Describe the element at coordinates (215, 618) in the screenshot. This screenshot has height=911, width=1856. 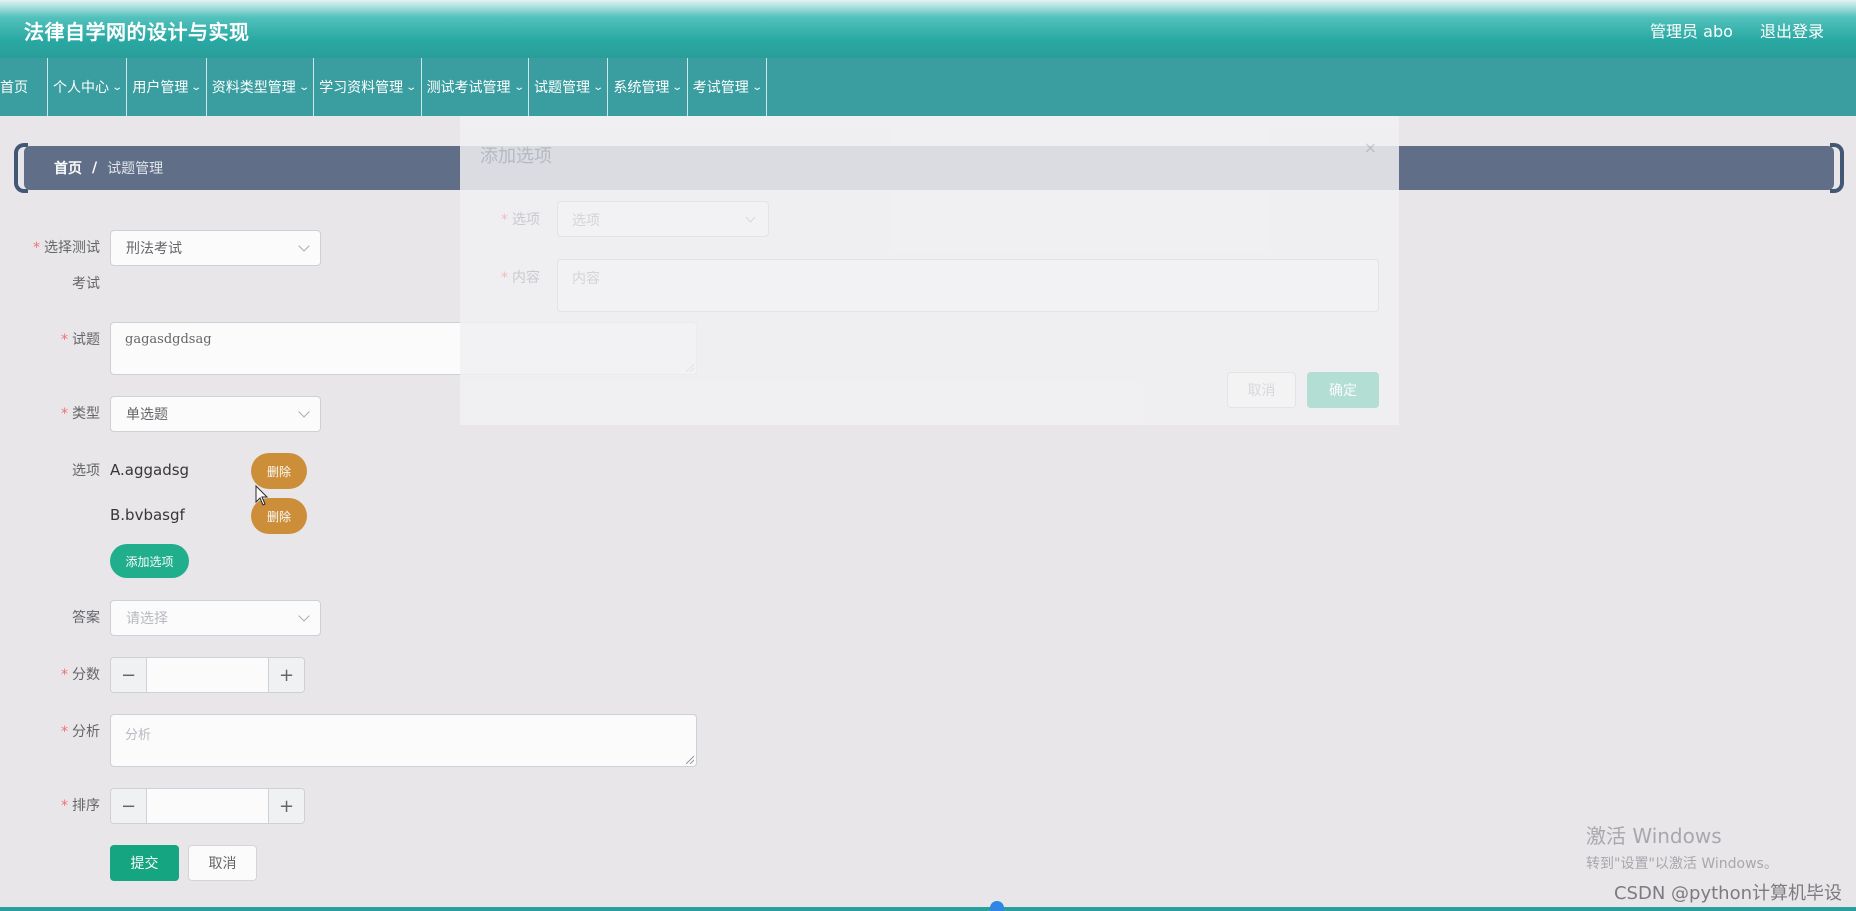
I see `answer-select: 请选择` at that location.